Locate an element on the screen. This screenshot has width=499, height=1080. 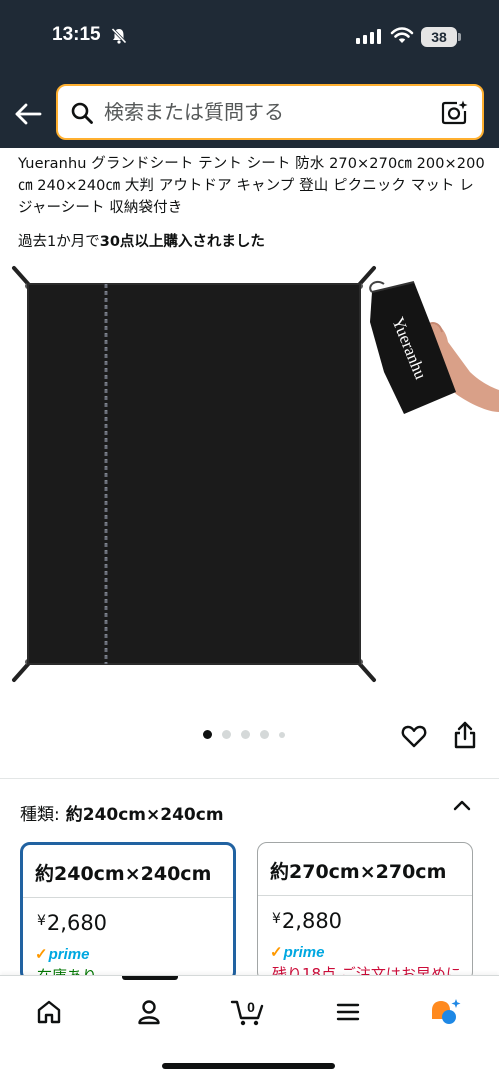
nav-active-indicator is located at coordinates (150, 978).